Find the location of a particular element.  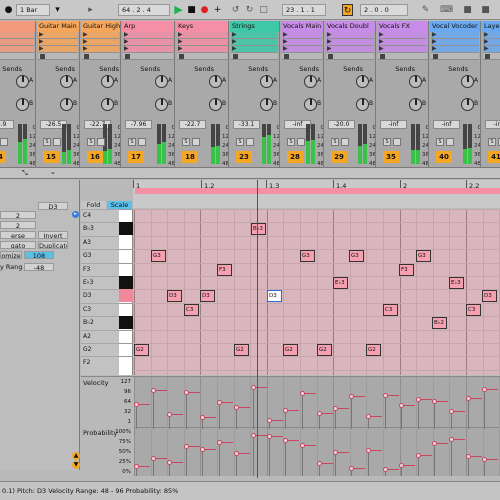

track-title: Strings is located at coordinates (254, 26).